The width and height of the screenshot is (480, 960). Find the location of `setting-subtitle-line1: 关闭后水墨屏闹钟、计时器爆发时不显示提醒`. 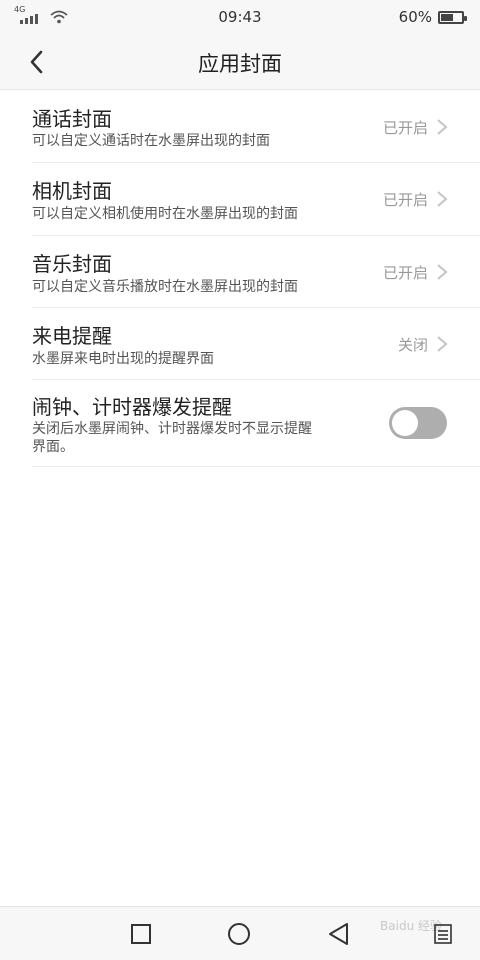

setting-subtitle-line1: 关闭后水墨屏闹钟、计时器爆发时不显示提醒 is located at coordinates (172, 429).